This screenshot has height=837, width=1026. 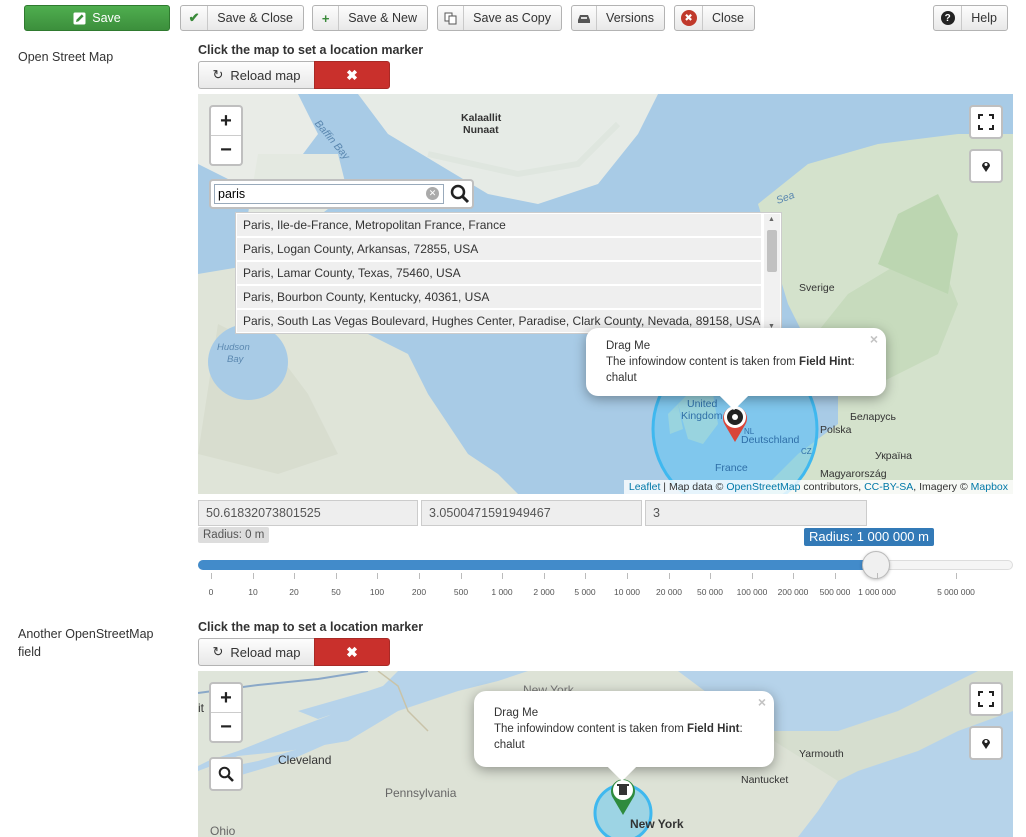 I want to click on slider-fill, so click(x=537, y=565).